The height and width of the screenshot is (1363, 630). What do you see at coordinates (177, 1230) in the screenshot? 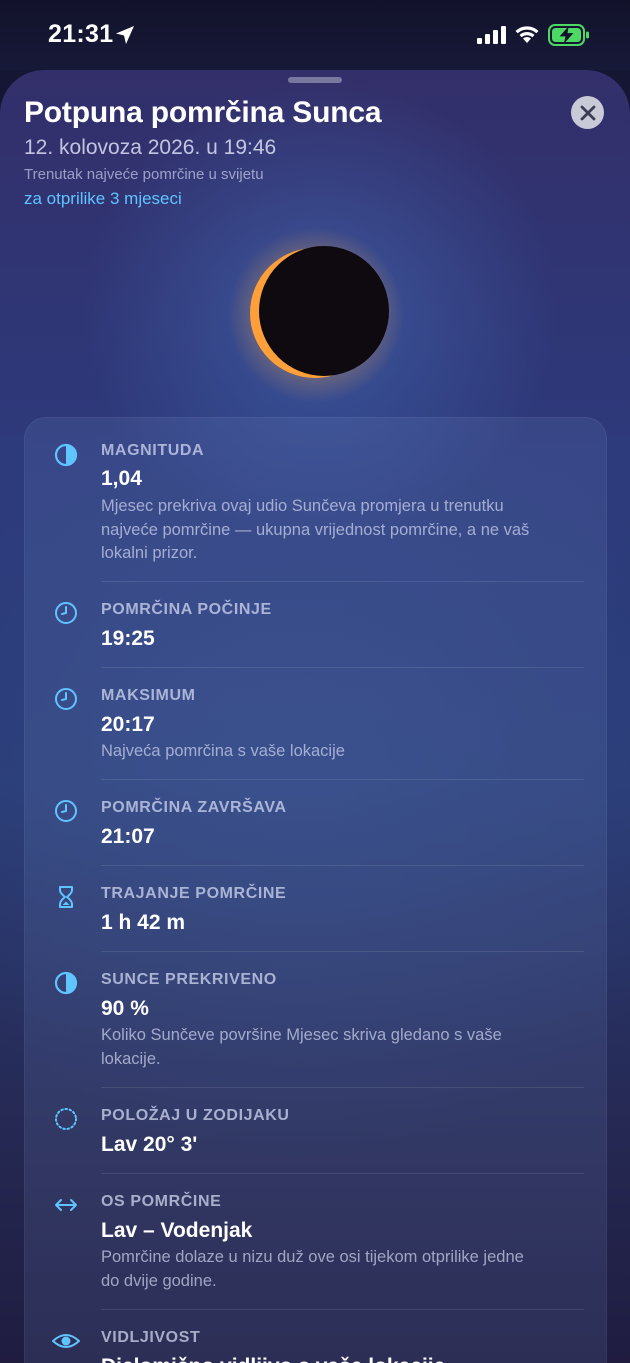
I see `detail-value: Lav – Vodenjak` at bounding box center [177, 1230].